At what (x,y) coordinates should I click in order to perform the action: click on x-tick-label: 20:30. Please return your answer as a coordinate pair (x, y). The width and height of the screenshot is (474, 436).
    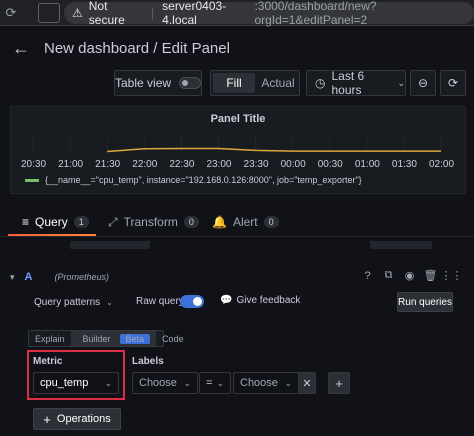
    Looking at the image, I should click on (34, 164).